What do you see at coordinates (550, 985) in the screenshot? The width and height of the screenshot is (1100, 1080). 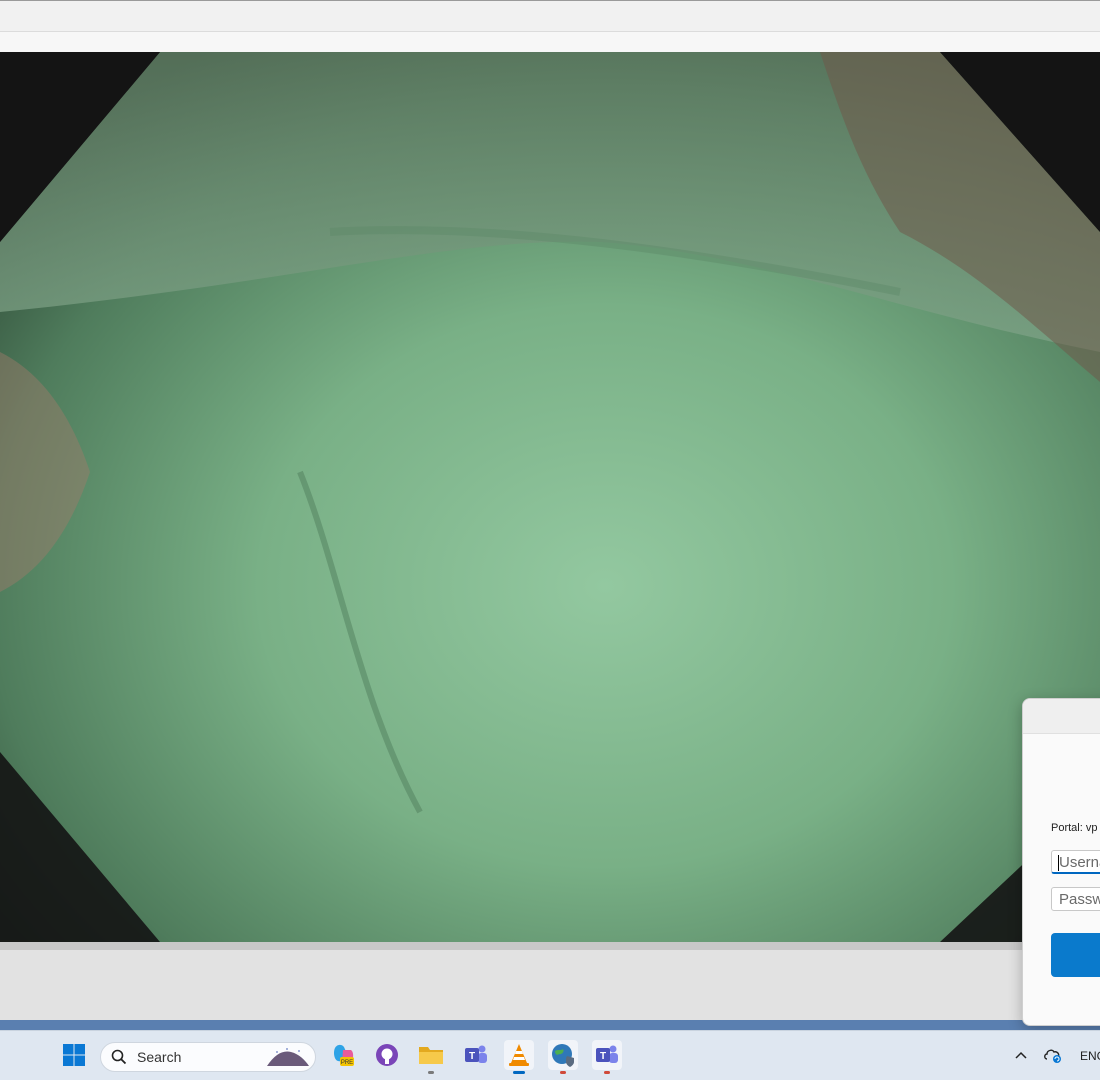 I see `player-controls-bar` at bounding box center [550, 985].